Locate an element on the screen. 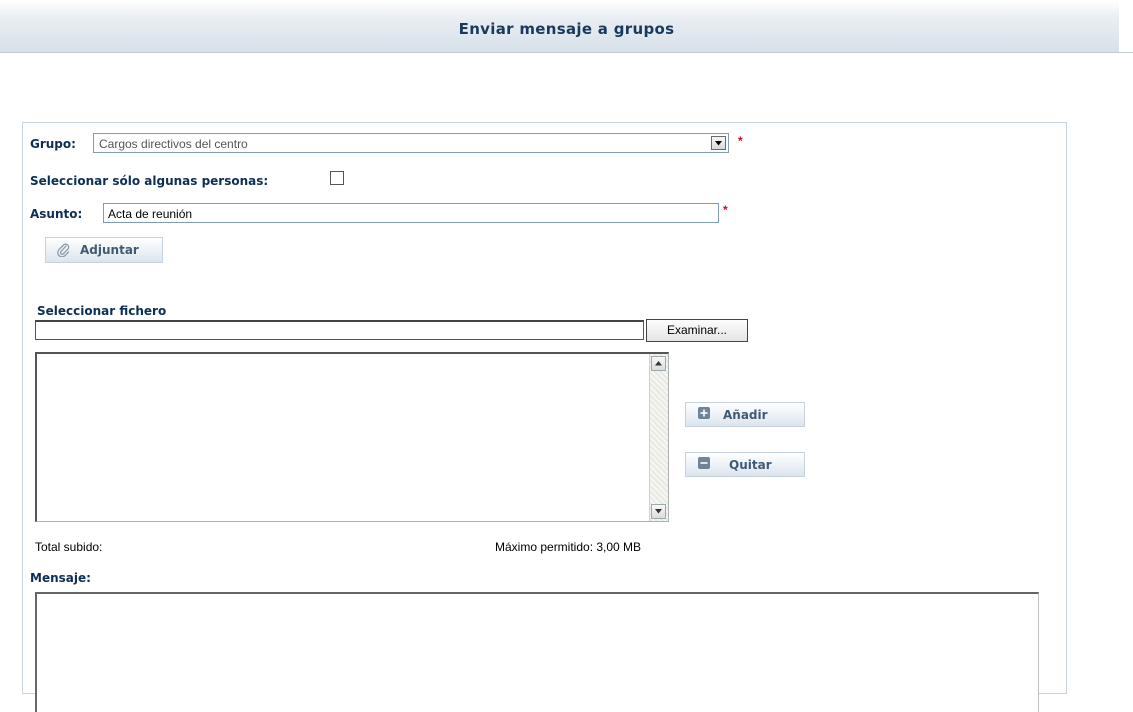  select-personas-checkbox is located at coordinates (337, 178).